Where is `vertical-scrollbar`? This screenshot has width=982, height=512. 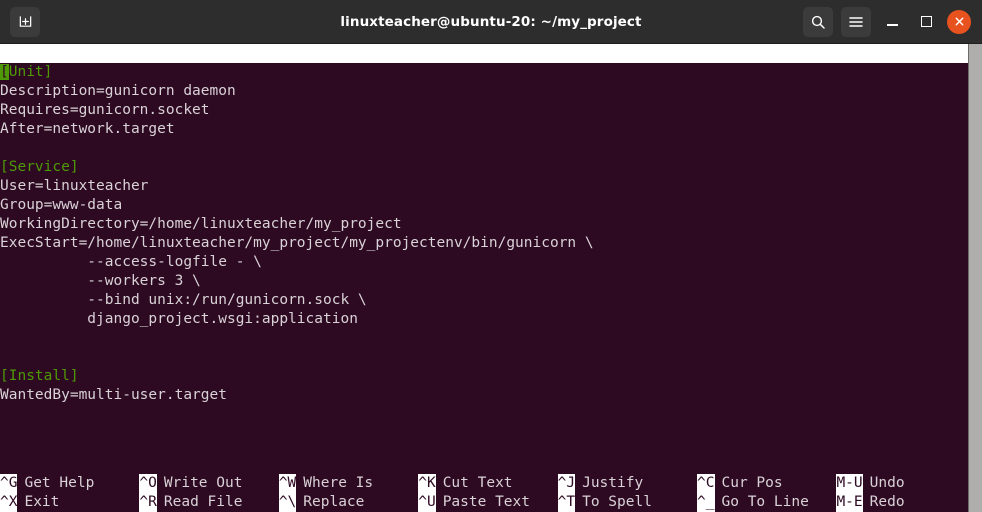 vertical-scrollbar is located at coordinates (975, 278).